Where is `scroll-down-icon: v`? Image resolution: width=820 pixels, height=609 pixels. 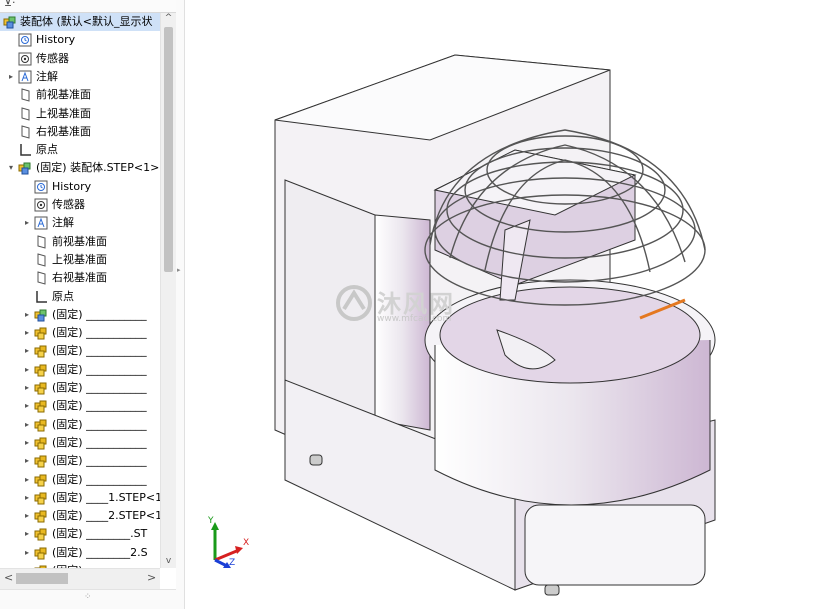
scroll-down-icon: v is located at coordinates (168, 561).